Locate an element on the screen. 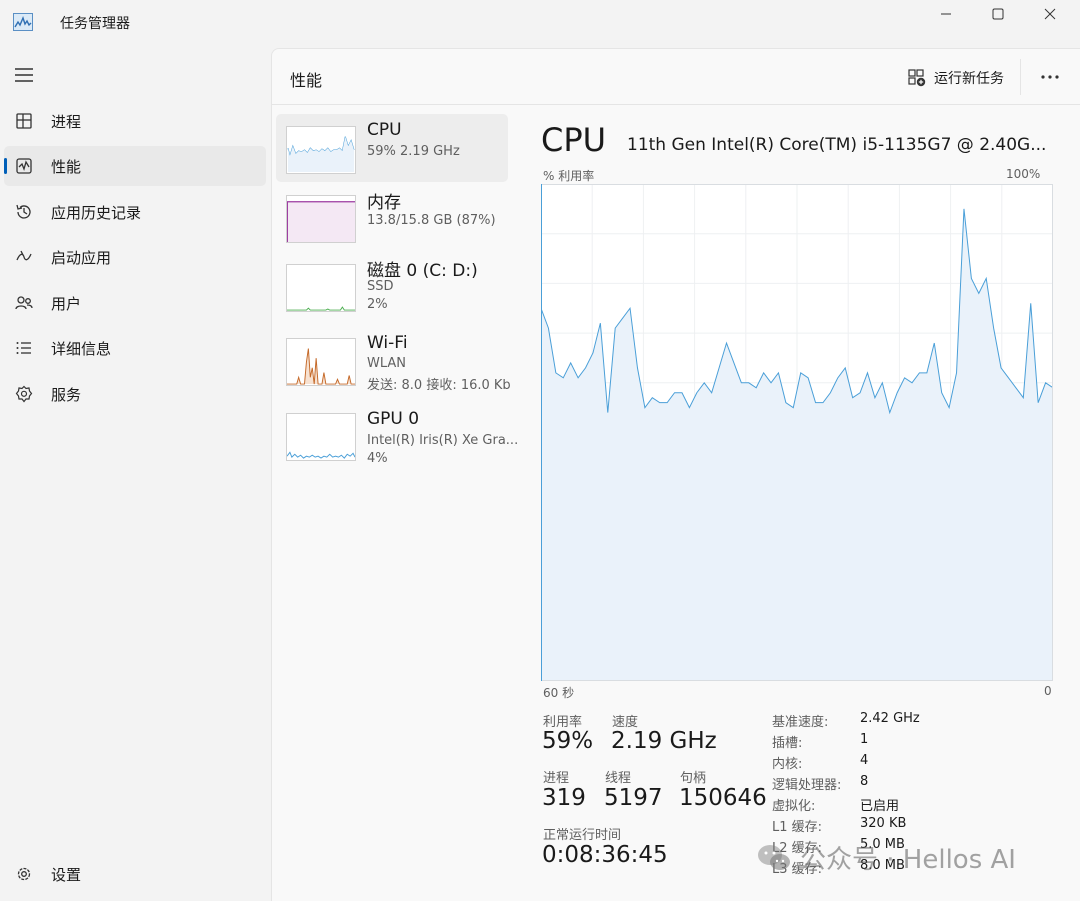 The height and width of the screenshot is (901, 1080). spec-value: 2.42 GHz is located at coordinates (890, 718).